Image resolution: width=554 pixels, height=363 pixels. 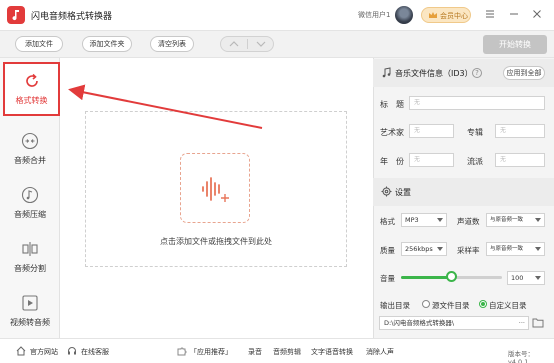 I want to click on settings-section-header: 设置, so click(x=463, y=192).